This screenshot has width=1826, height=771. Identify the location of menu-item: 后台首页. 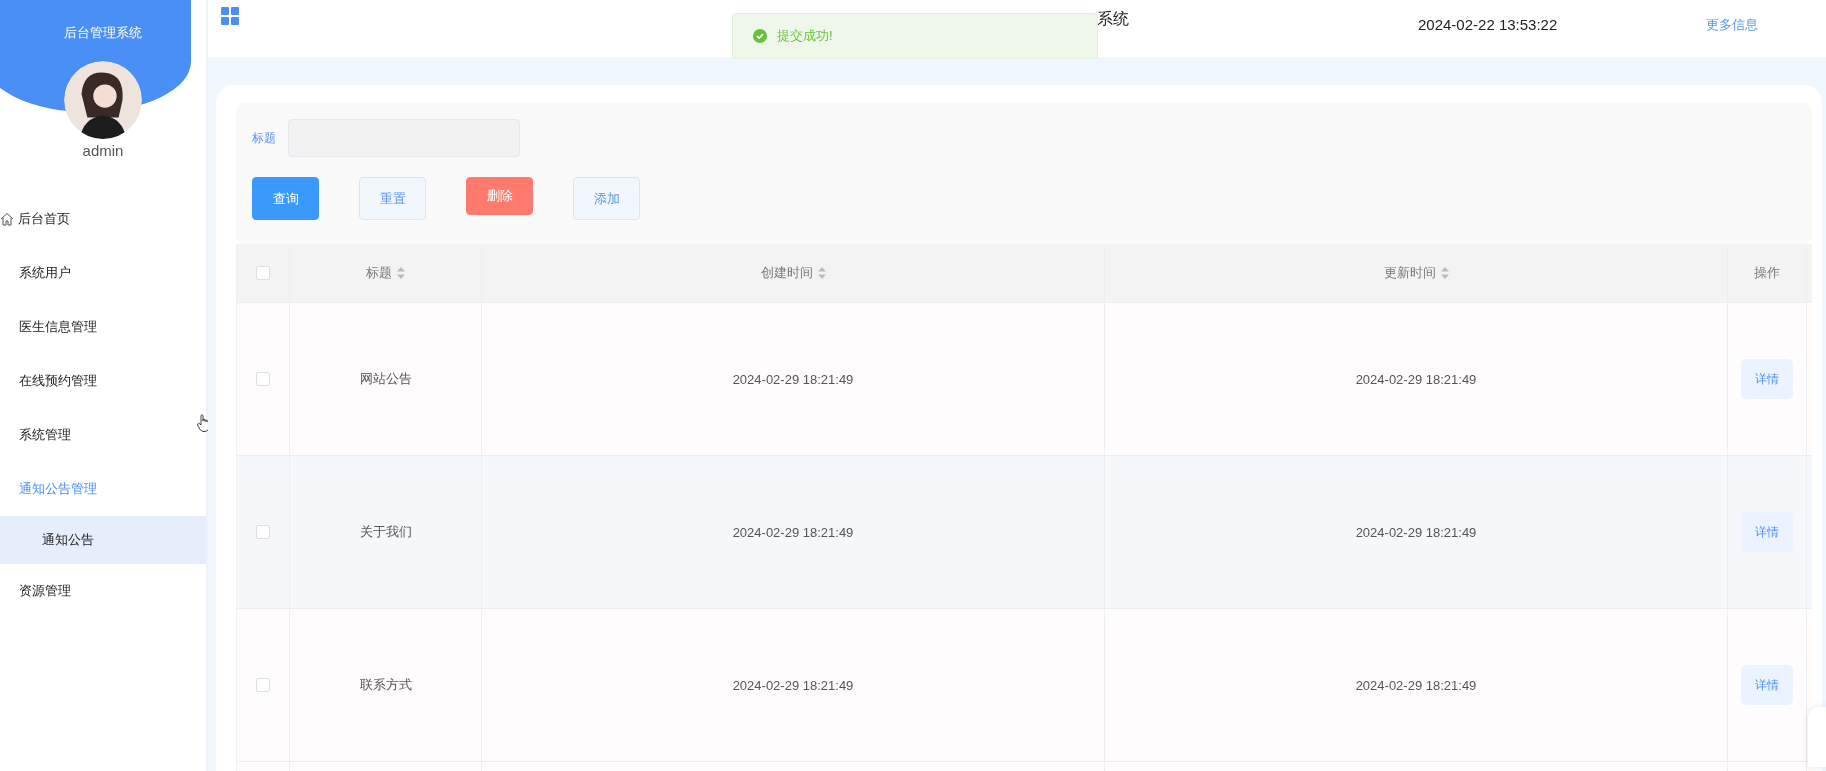
(103, 219).